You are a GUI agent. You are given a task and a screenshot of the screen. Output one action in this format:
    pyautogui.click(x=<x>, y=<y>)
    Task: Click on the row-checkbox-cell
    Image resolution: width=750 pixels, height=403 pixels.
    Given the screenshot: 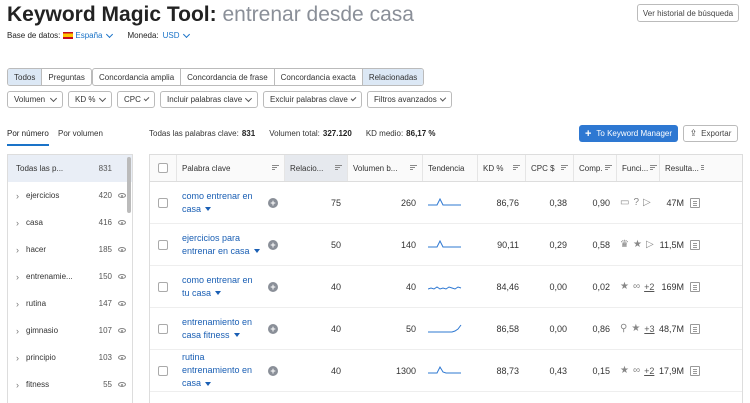 What is the action you would take?
    pyautogui.click(x=163, y=328)
    